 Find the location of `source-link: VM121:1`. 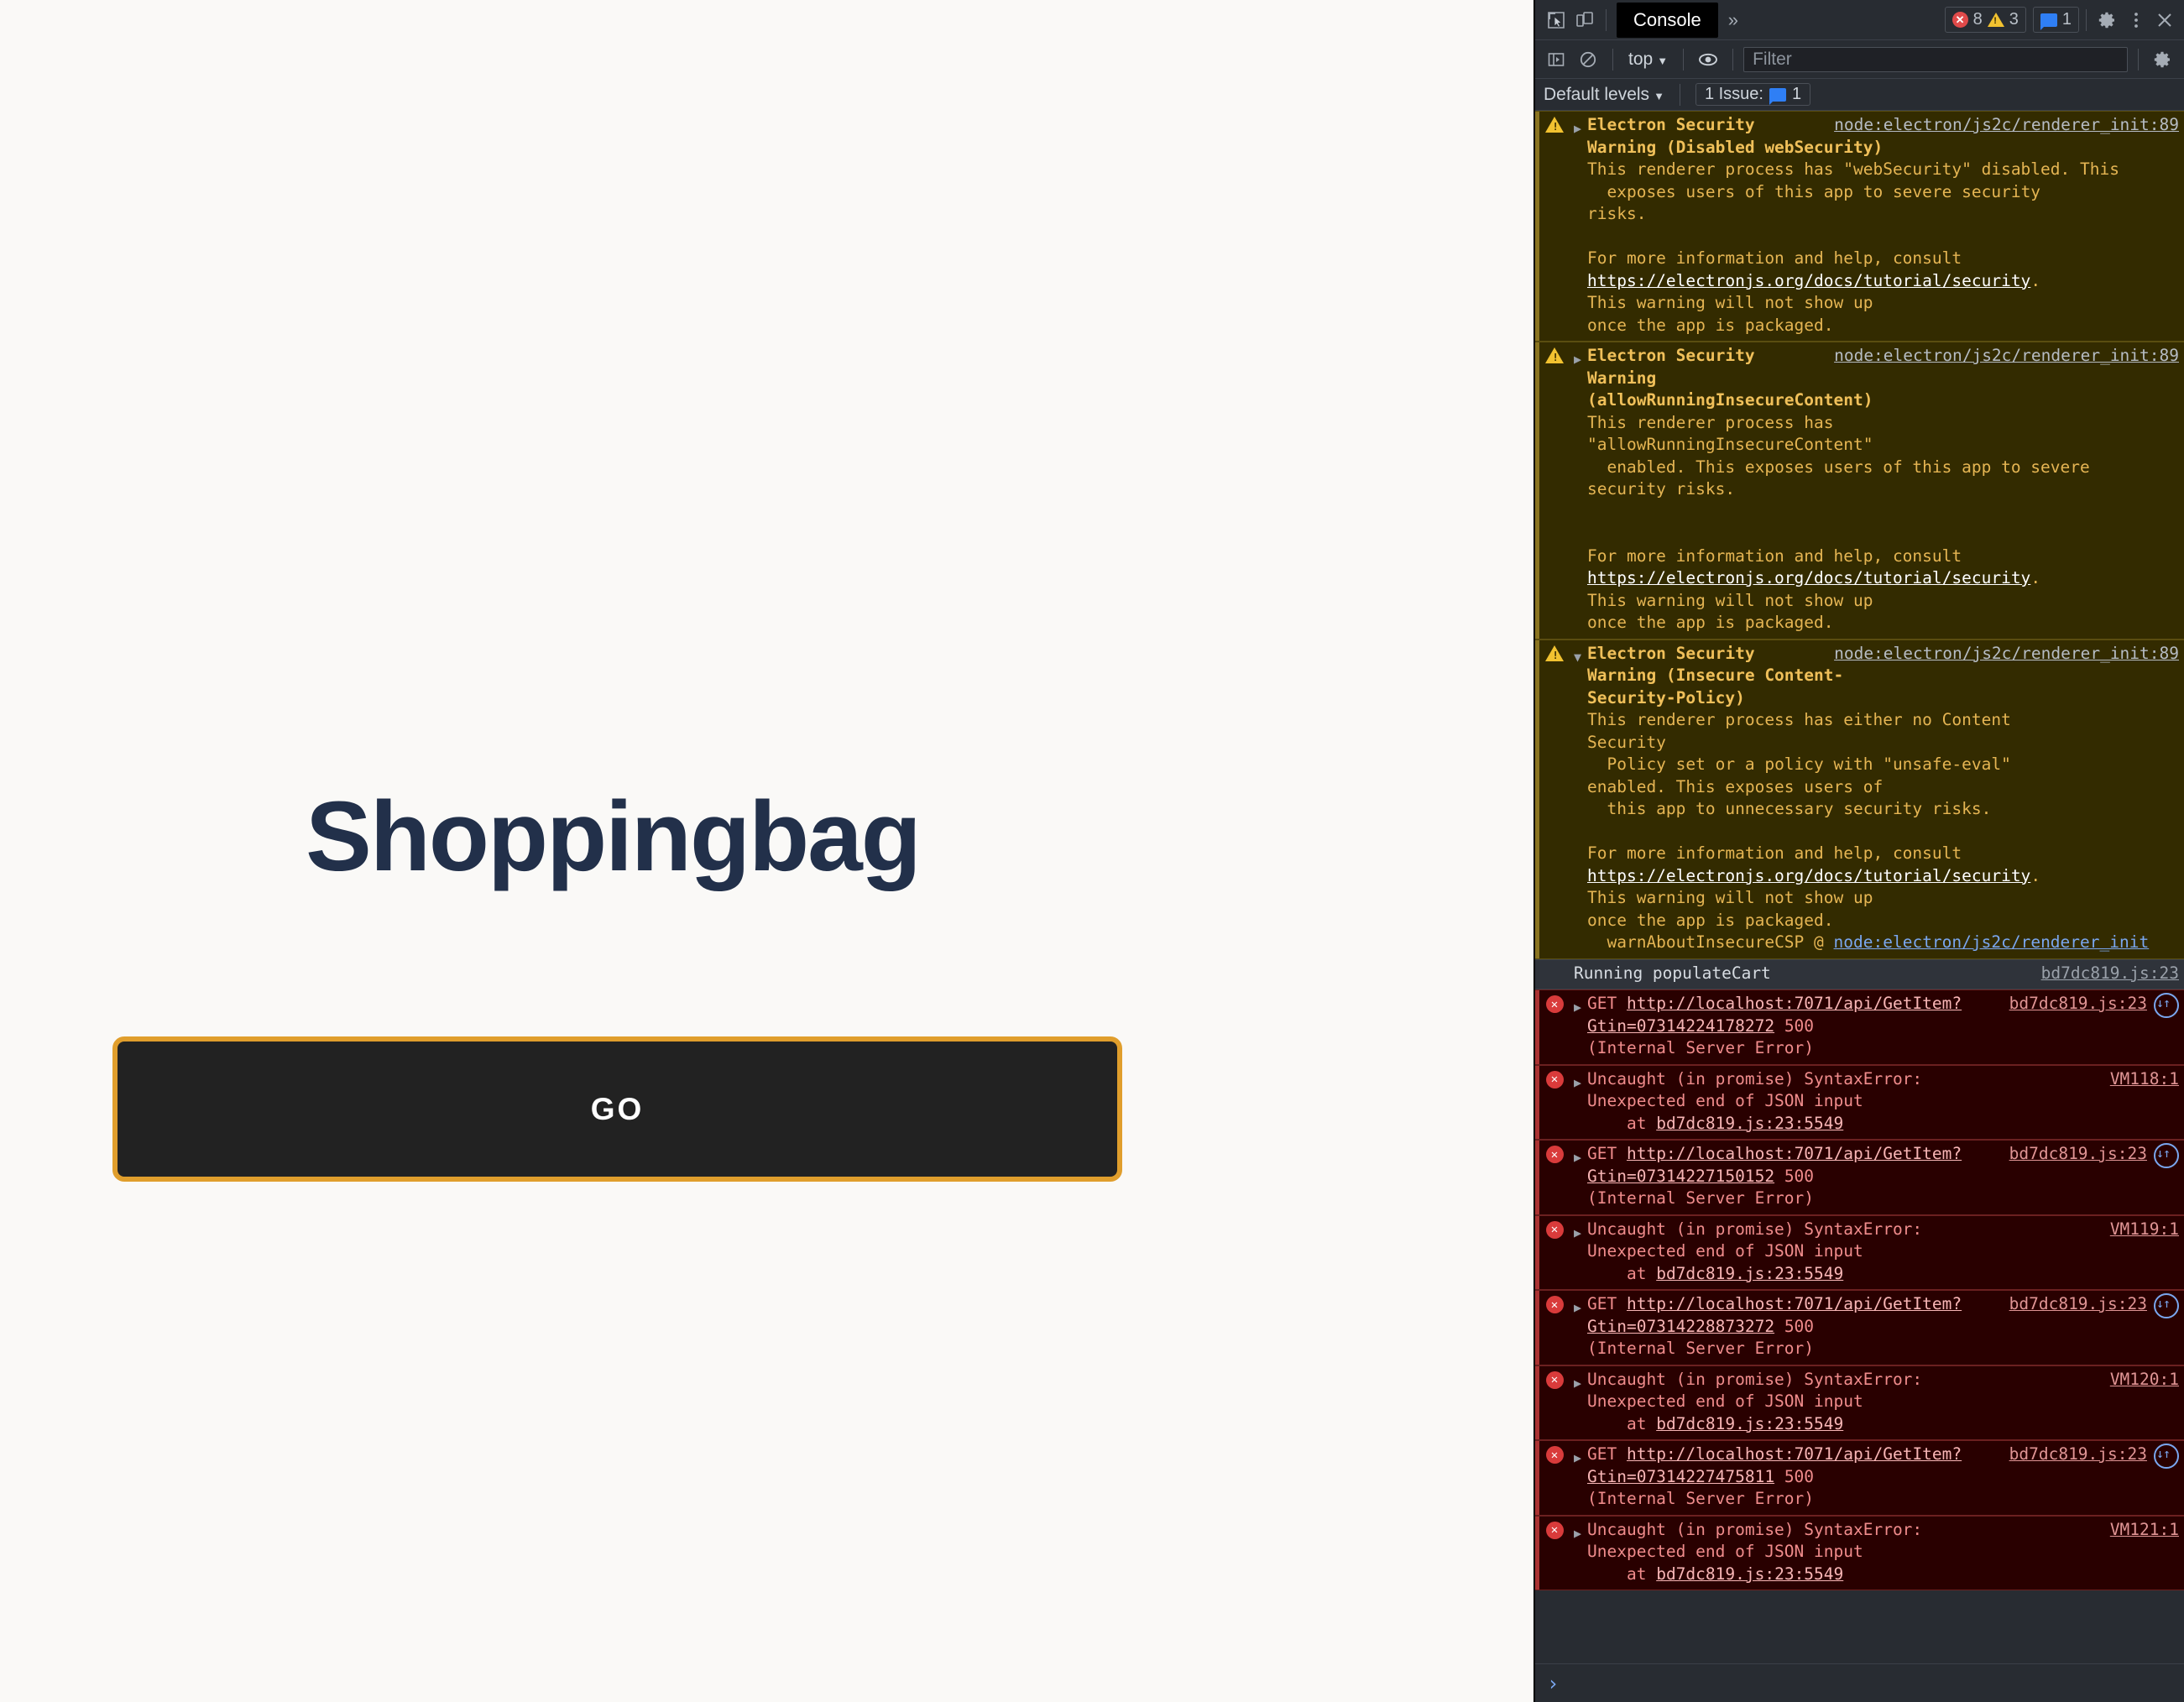

source-link: VM121:1 is located at coordinates (2139, 1530).